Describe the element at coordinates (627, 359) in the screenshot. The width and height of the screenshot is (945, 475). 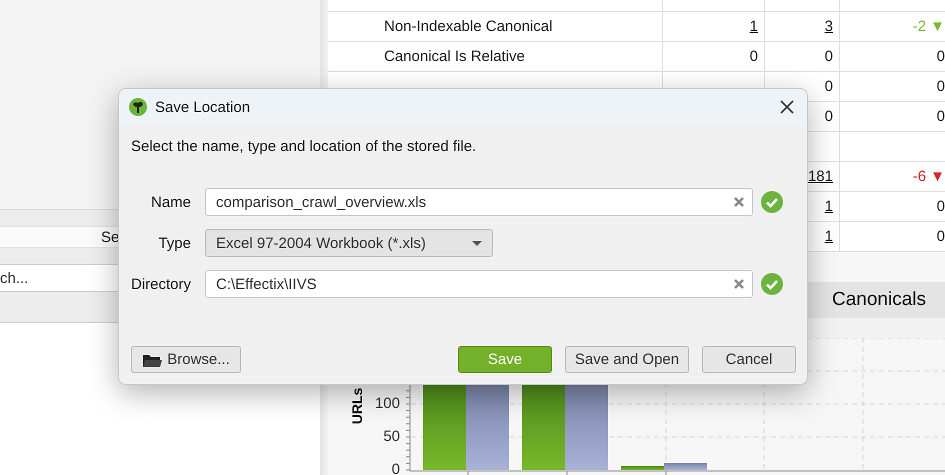
I see `dialog-button: Save and Open` at that location.